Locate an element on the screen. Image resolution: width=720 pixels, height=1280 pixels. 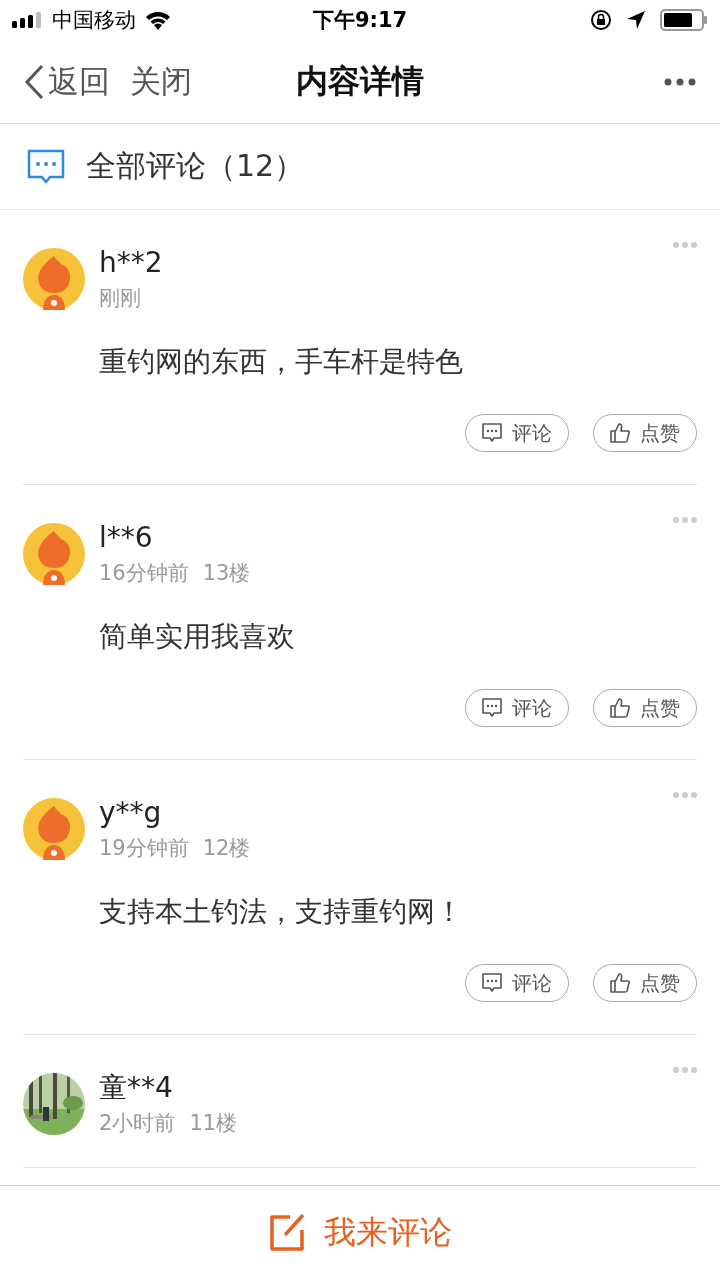
post-time: 刚刚 is located at coordinates (120, 298).